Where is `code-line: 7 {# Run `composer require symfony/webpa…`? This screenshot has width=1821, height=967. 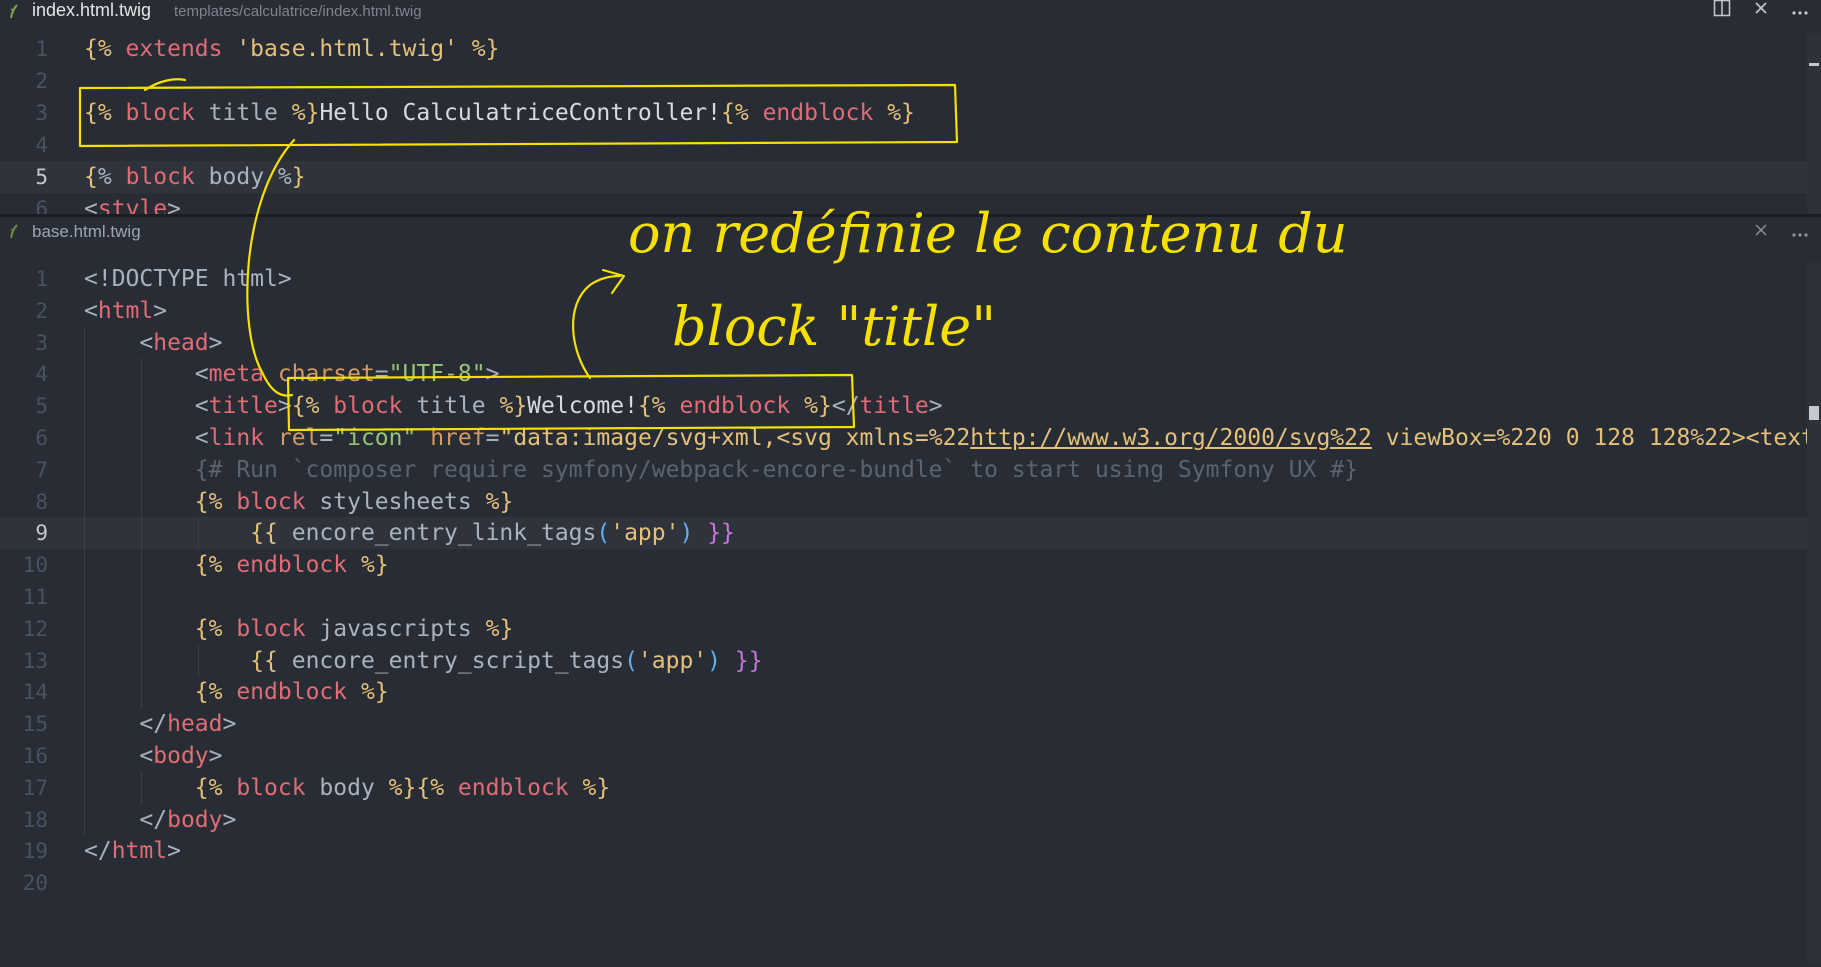
code-line: 7 {# Run `composer require symfony/webpa… is located at coordinates (910, 470).